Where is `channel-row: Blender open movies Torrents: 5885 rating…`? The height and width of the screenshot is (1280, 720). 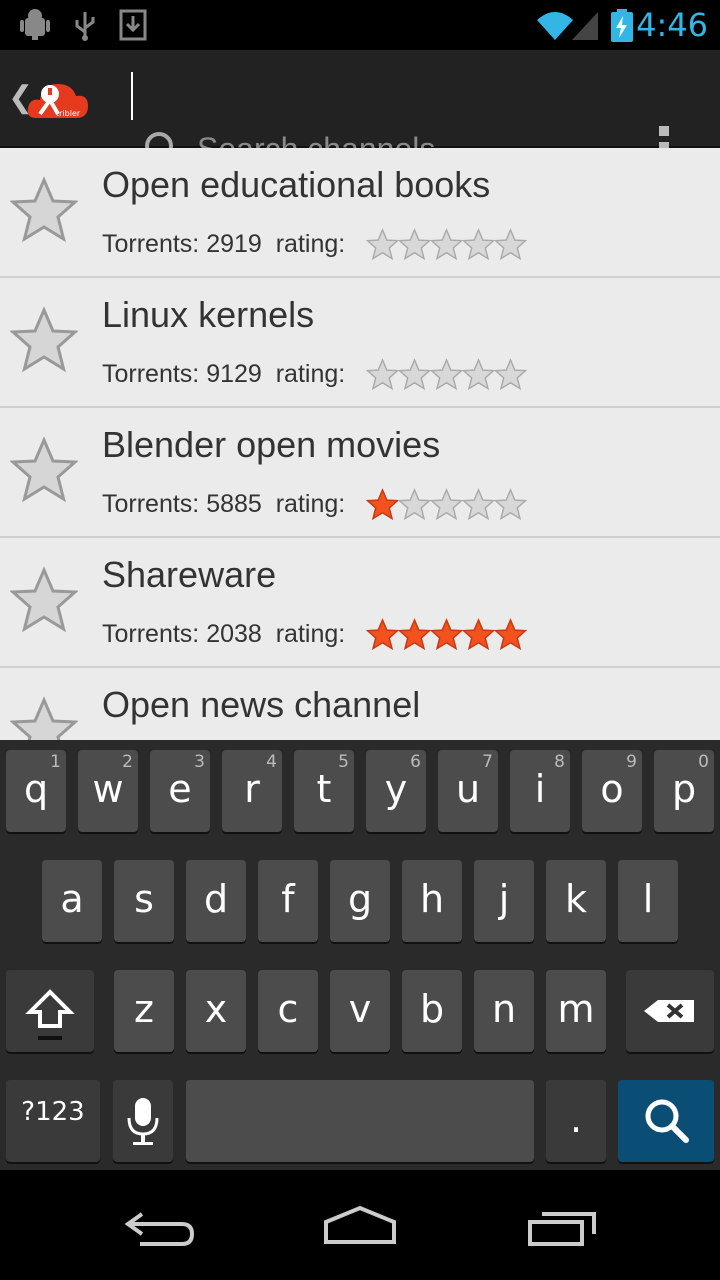
channel-row: Blender open movies Torrents: 5885 rating… is located at coordinates (360, 473).